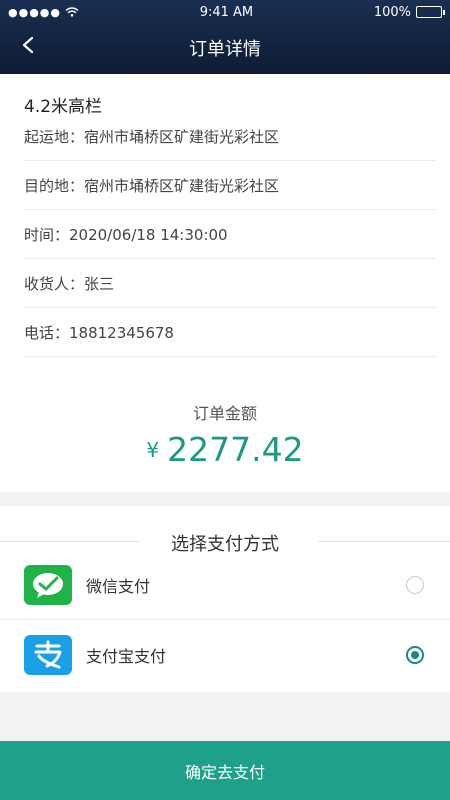  I want to click on destination-row: 目的地：宿州市埇桥区矿建街光彩社区, so click(230, 185).